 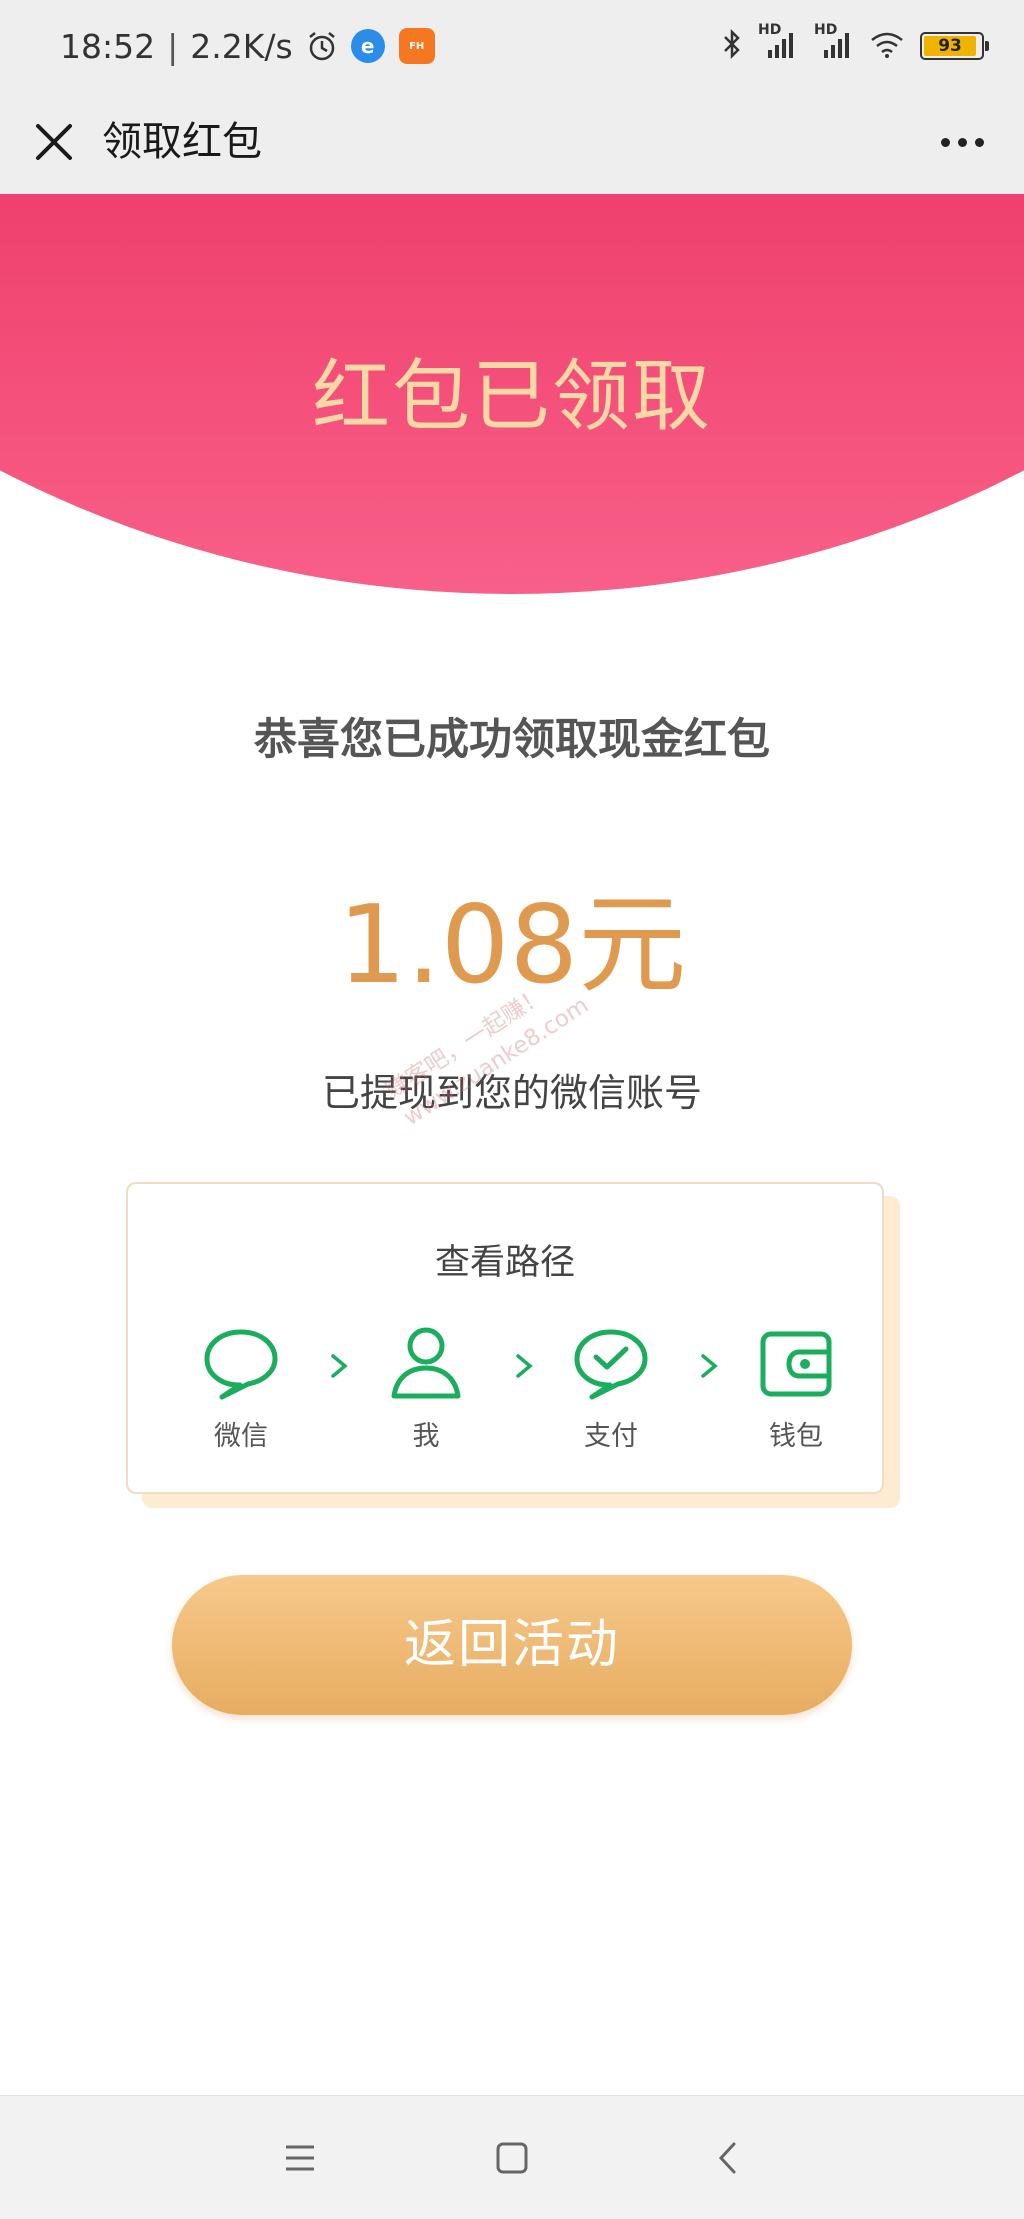 I want to click on status-left: 18:52 | 2.2K/s e FH, so click(x=247, y=46).